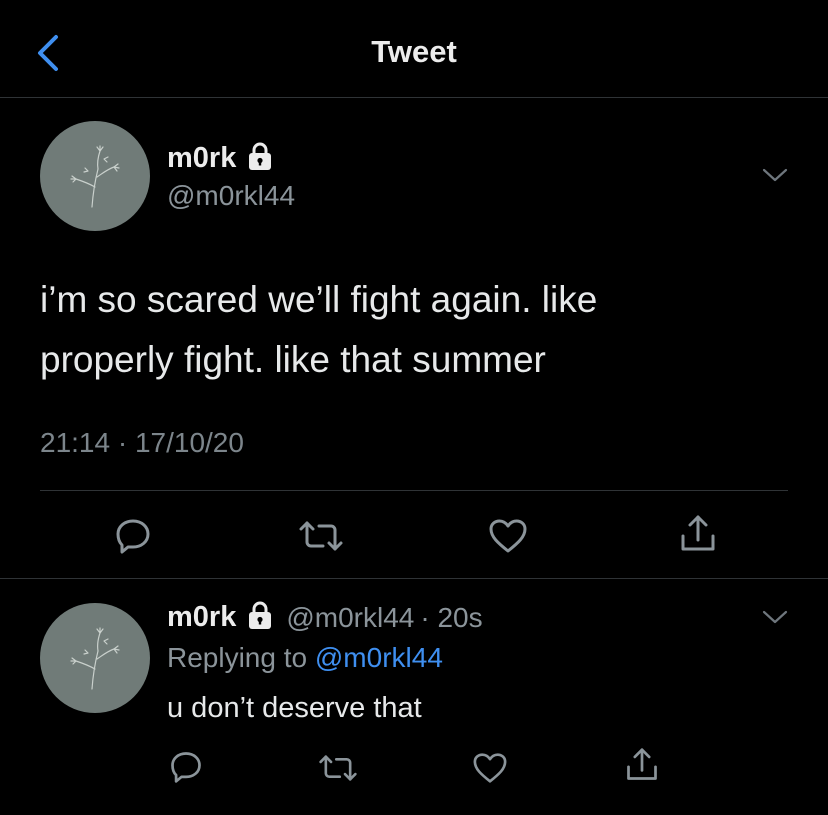 This screenshot has width=828, height=815. Describe the element at coordinates (451, 617) in the screenshot. I see `reply-time: · 20s` at that location.